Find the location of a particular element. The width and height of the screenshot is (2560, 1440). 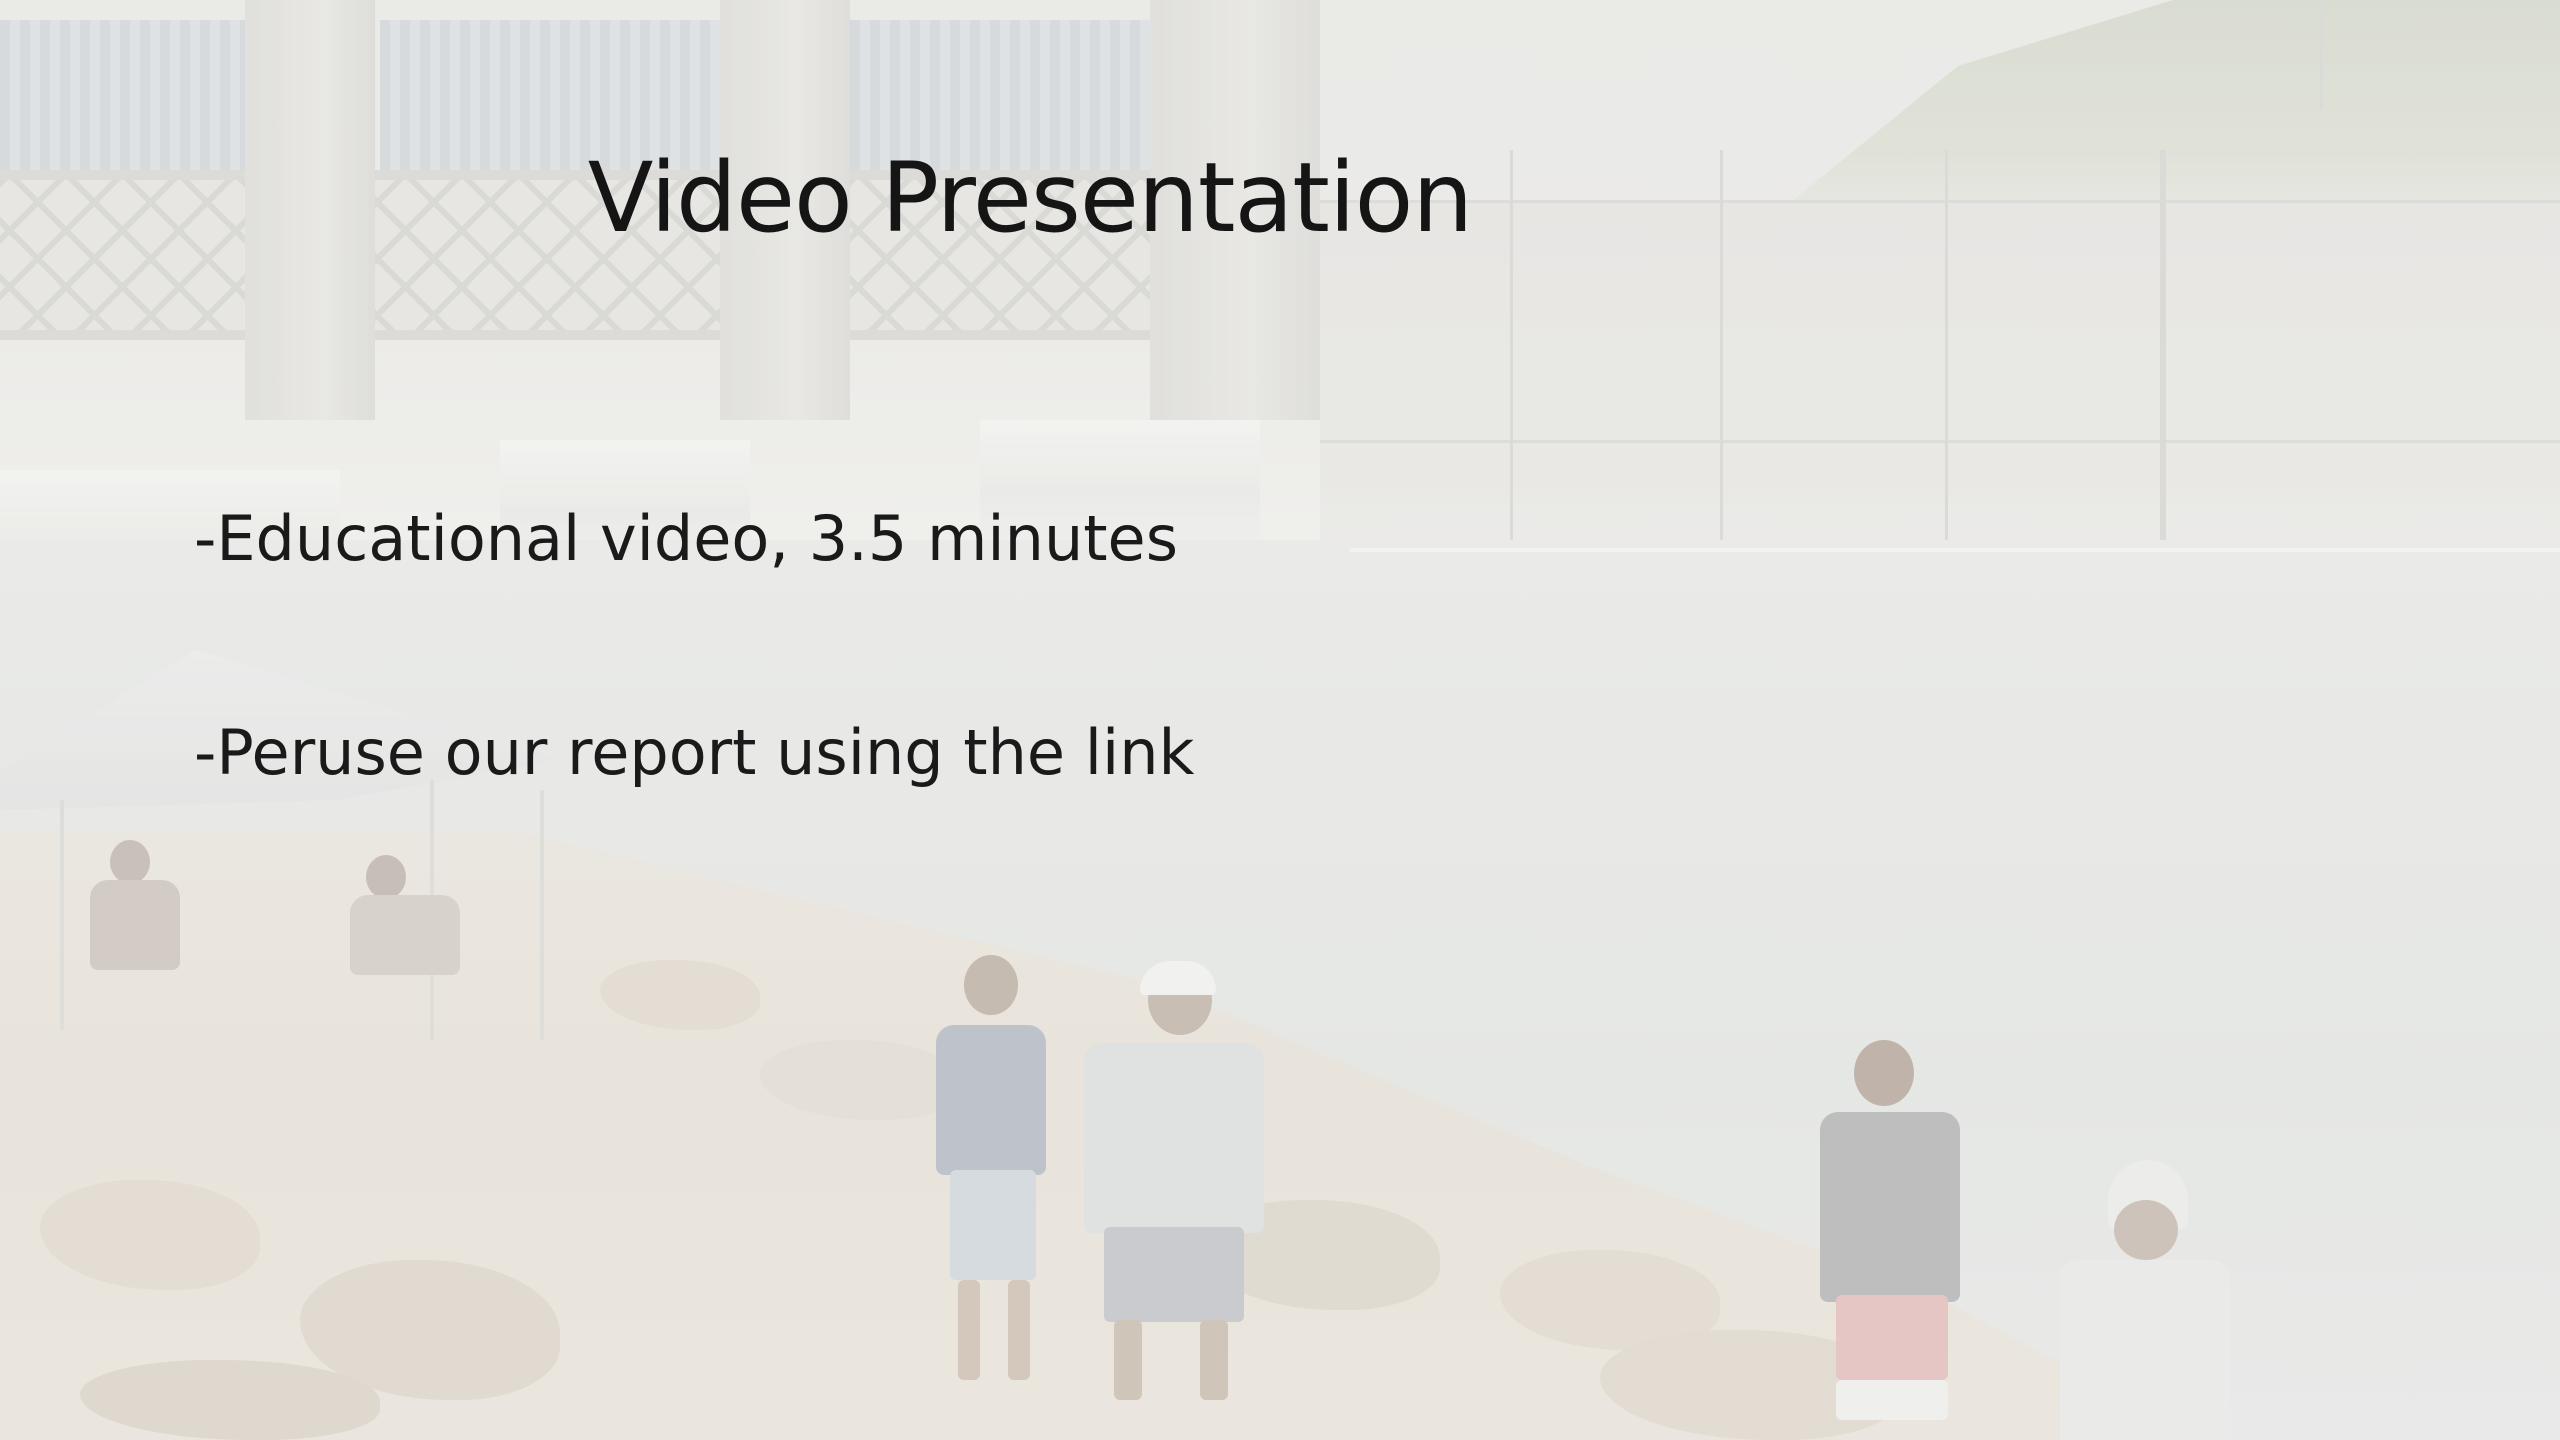

slide-title: Video Presentation is located at coordinates (1030, 198).